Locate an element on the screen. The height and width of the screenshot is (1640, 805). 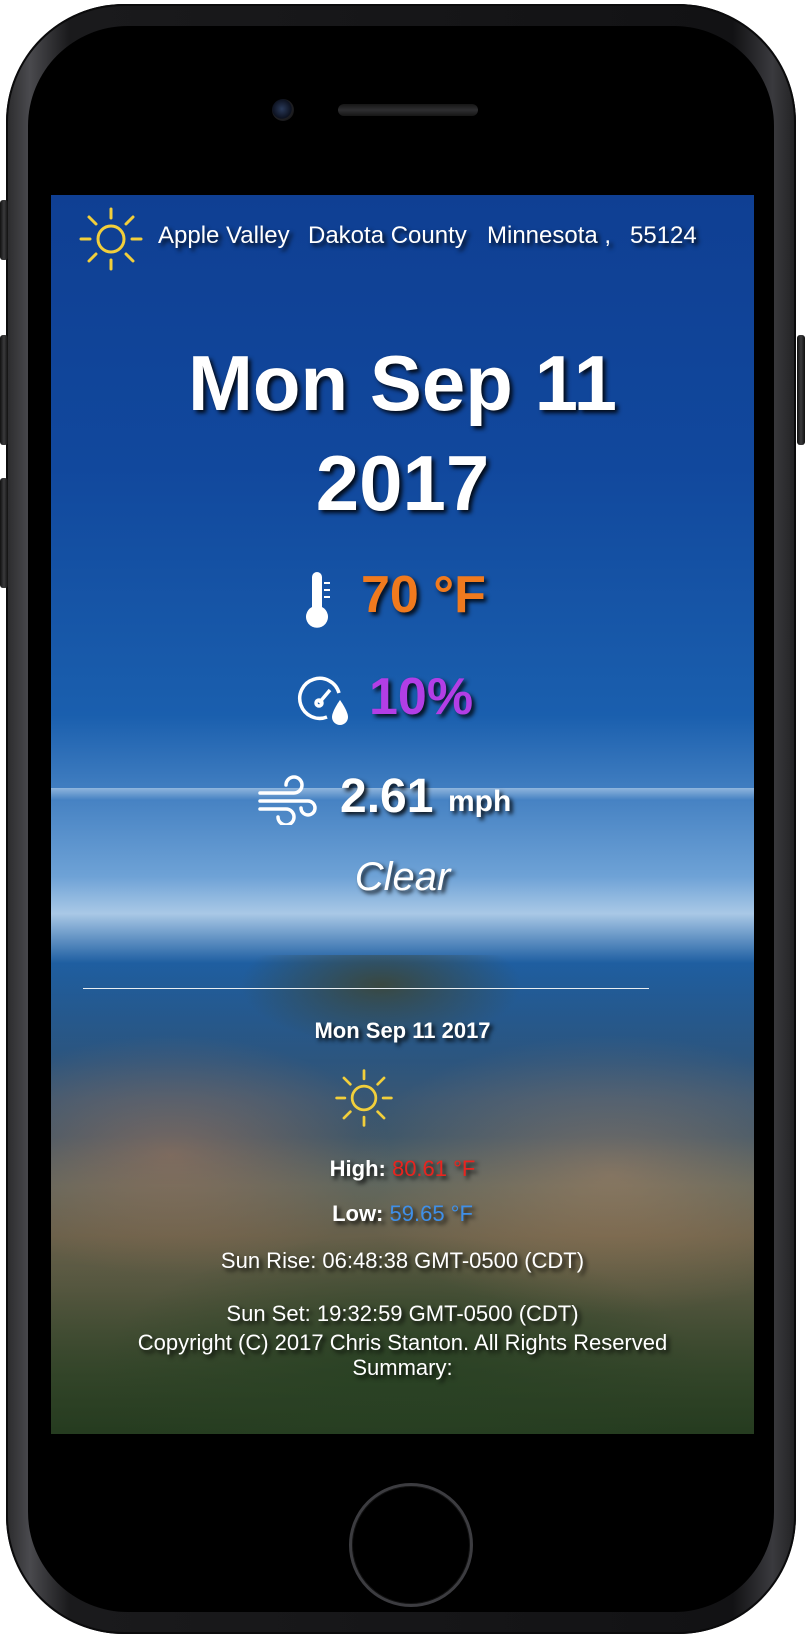
forecast-date: Mon Sep 11 2017 is located at coordinates (402, 1030).